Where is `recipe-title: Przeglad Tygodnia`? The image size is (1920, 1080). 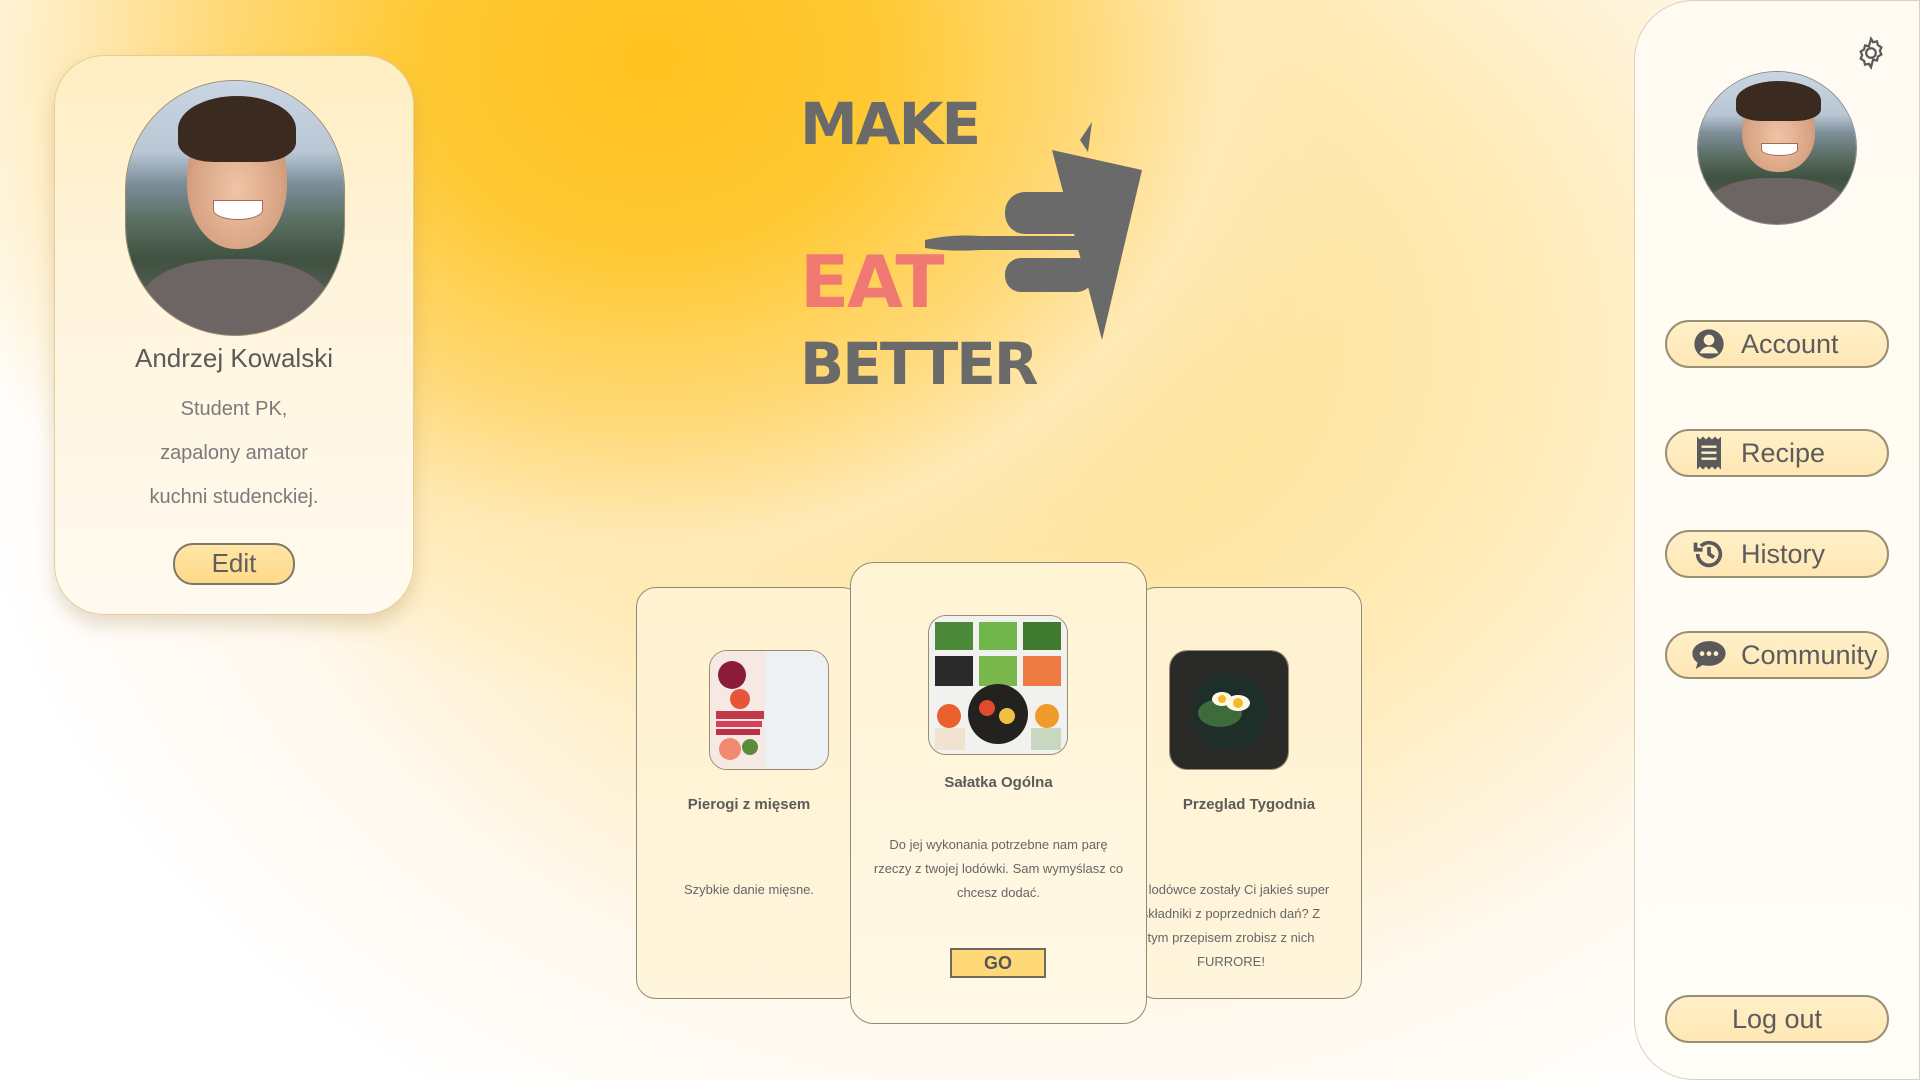 recipe-title: Przeglad Tygodnia is located at coordinates (1249, 804).